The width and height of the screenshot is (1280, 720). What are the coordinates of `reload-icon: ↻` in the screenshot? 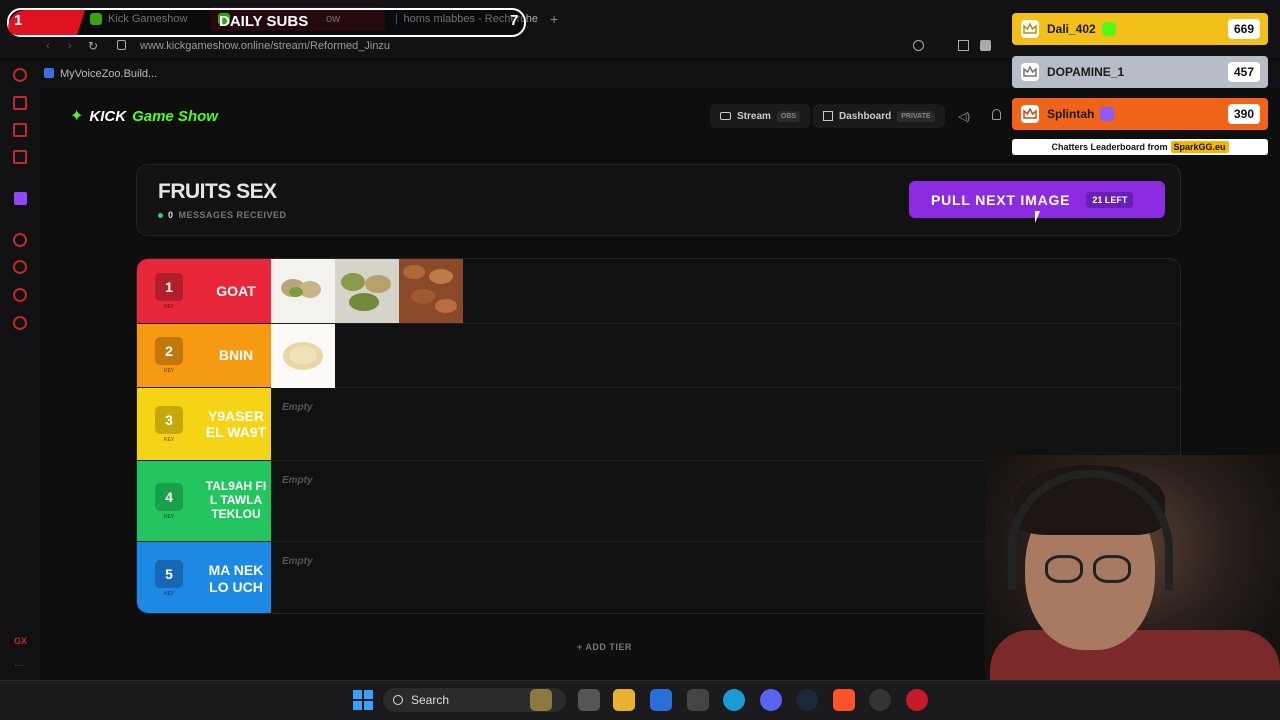 It's located at (93, 46).